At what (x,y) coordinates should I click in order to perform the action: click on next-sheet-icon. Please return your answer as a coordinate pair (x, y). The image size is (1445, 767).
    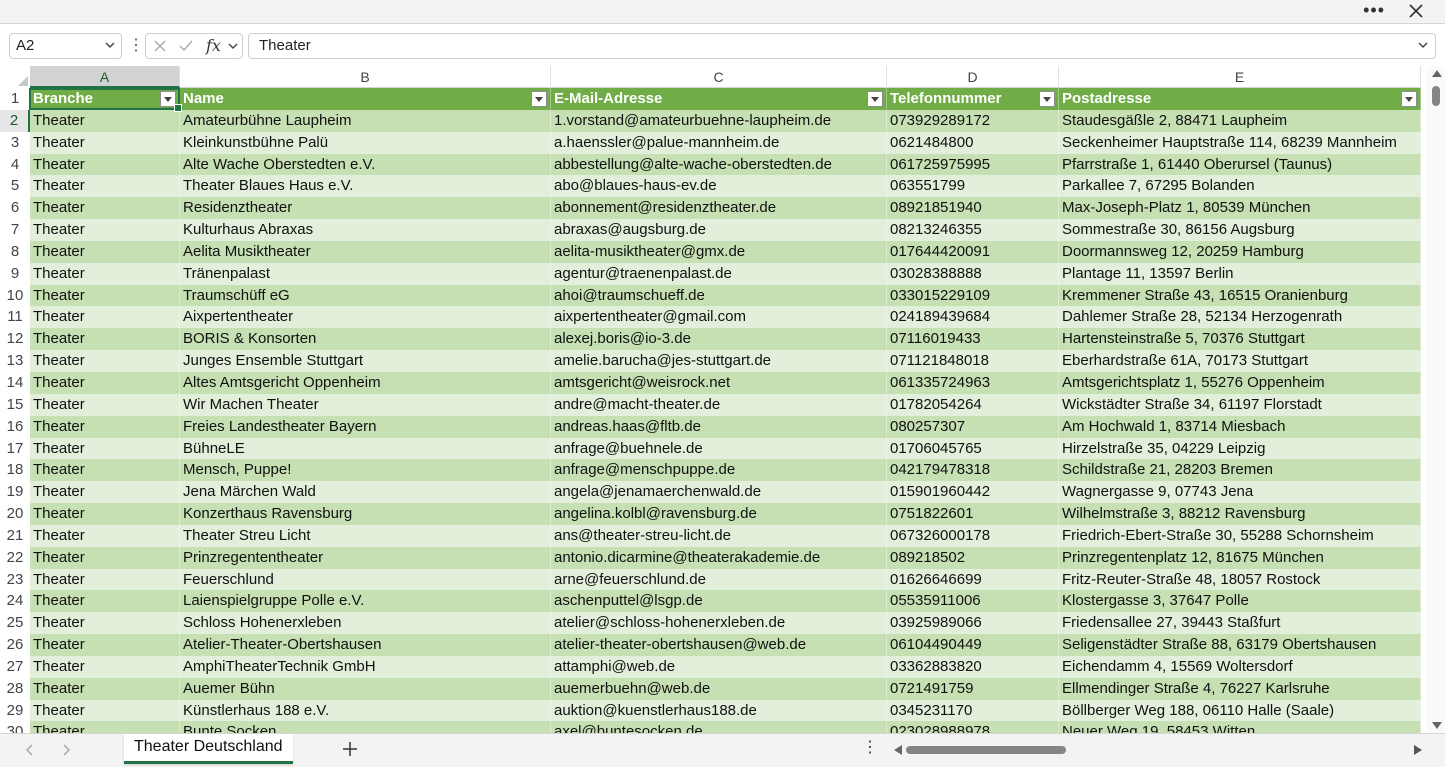
    Looking at the image, I should click on (66, 750).